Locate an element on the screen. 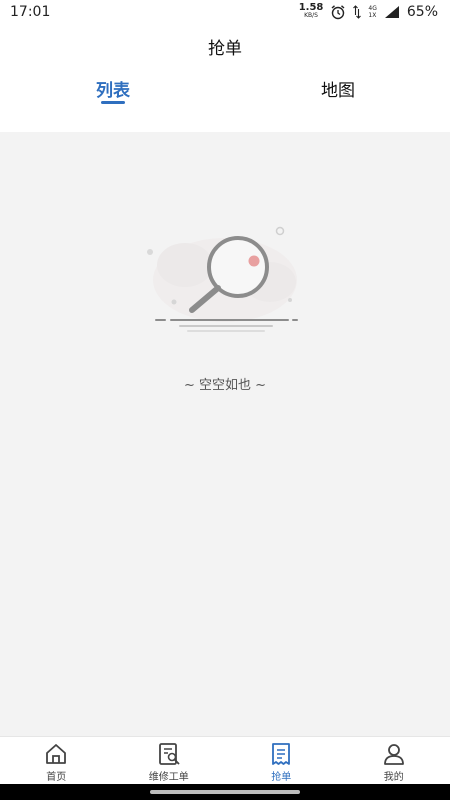 This screenshot has width=450, height=800. network-type-label: 4G 1X is located at coordinates (372, 12).